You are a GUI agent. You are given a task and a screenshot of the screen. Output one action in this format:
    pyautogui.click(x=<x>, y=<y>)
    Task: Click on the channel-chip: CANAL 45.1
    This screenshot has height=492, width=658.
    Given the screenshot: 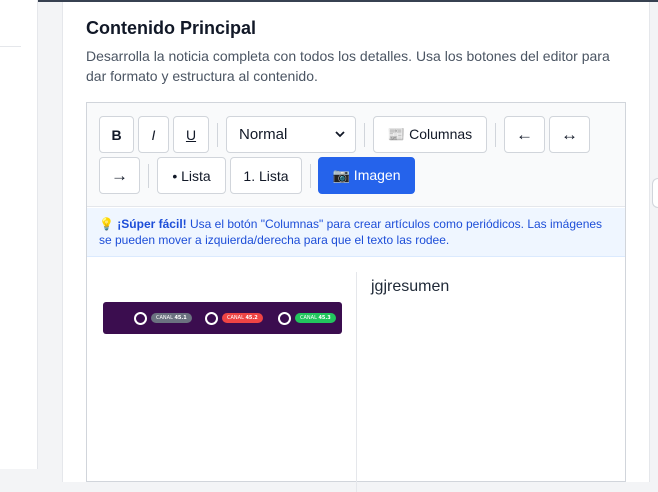 What is the action you would take?
    pyautogui.click(x=163, y=318)
    